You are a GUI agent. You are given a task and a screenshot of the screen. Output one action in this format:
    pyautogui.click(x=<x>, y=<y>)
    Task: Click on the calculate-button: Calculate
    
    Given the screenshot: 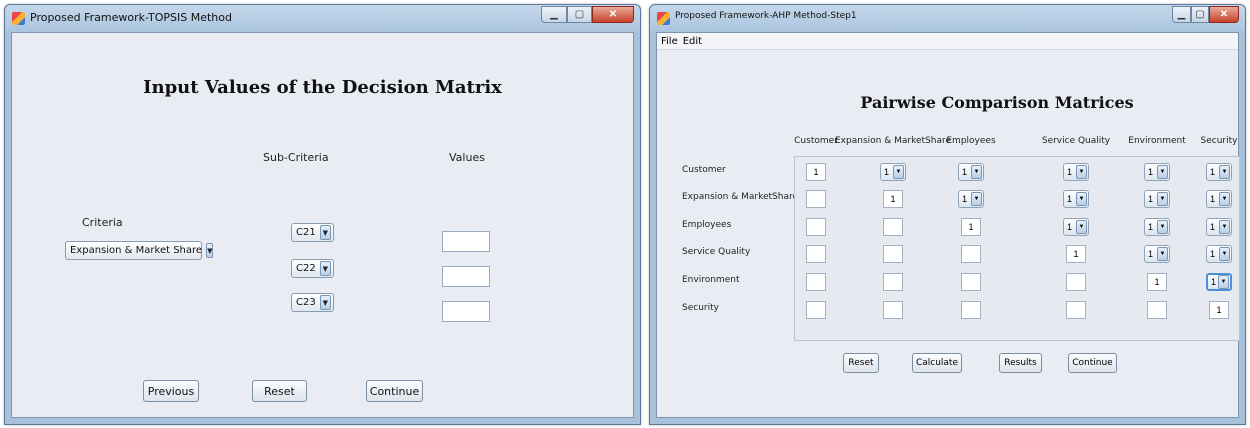 What is the action you would take?
    pyautogui.click(x=937, y=363)
    